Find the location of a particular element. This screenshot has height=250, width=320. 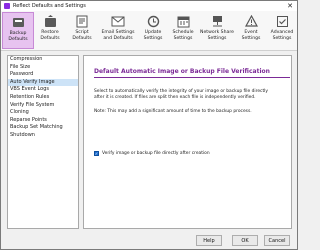

toolbar-backup-defaults: Backup Defaults is located at coordinates (18, 30).